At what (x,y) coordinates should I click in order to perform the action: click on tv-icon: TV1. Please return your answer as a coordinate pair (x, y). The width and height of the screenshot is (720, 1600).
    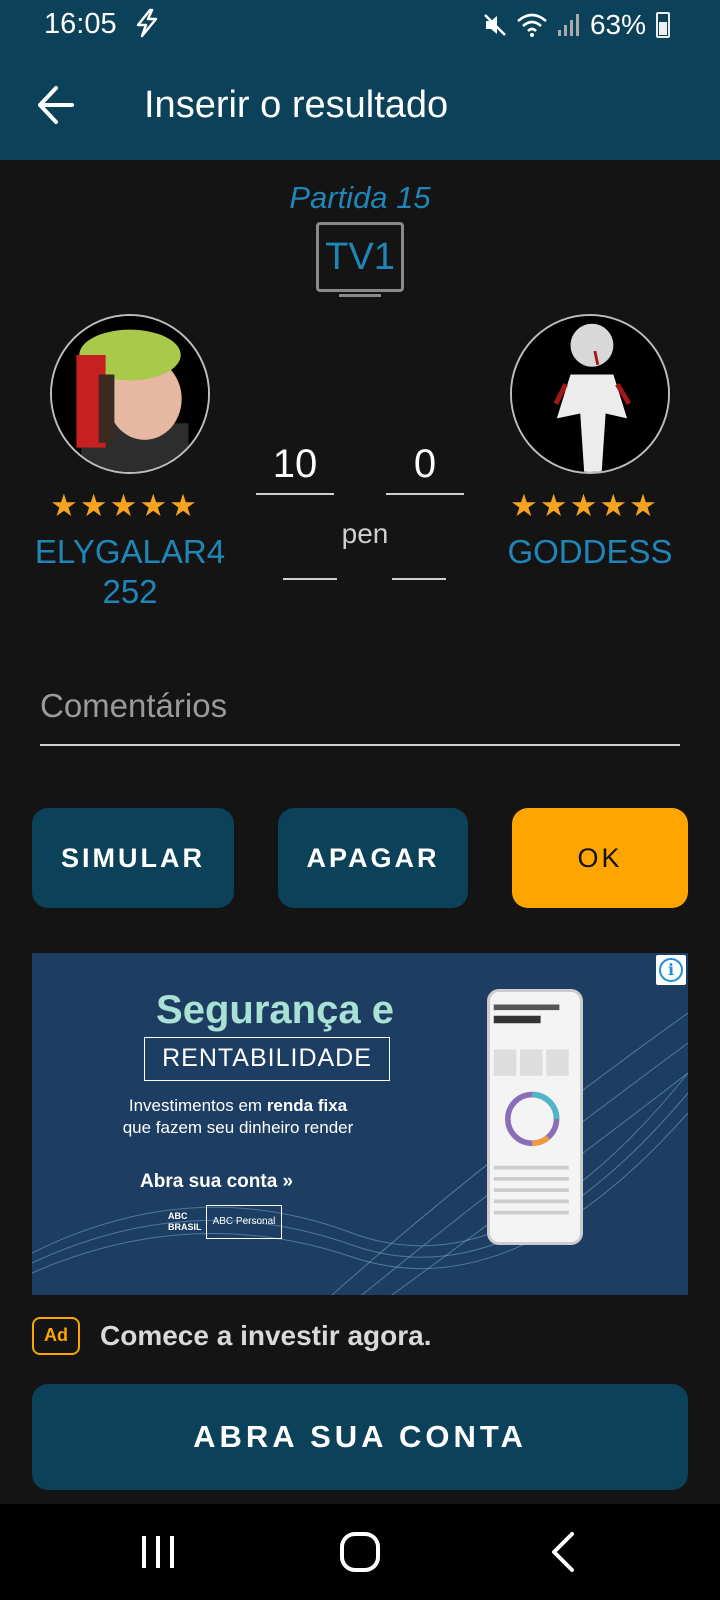
    Looking at the image, I should click on (360, 259).